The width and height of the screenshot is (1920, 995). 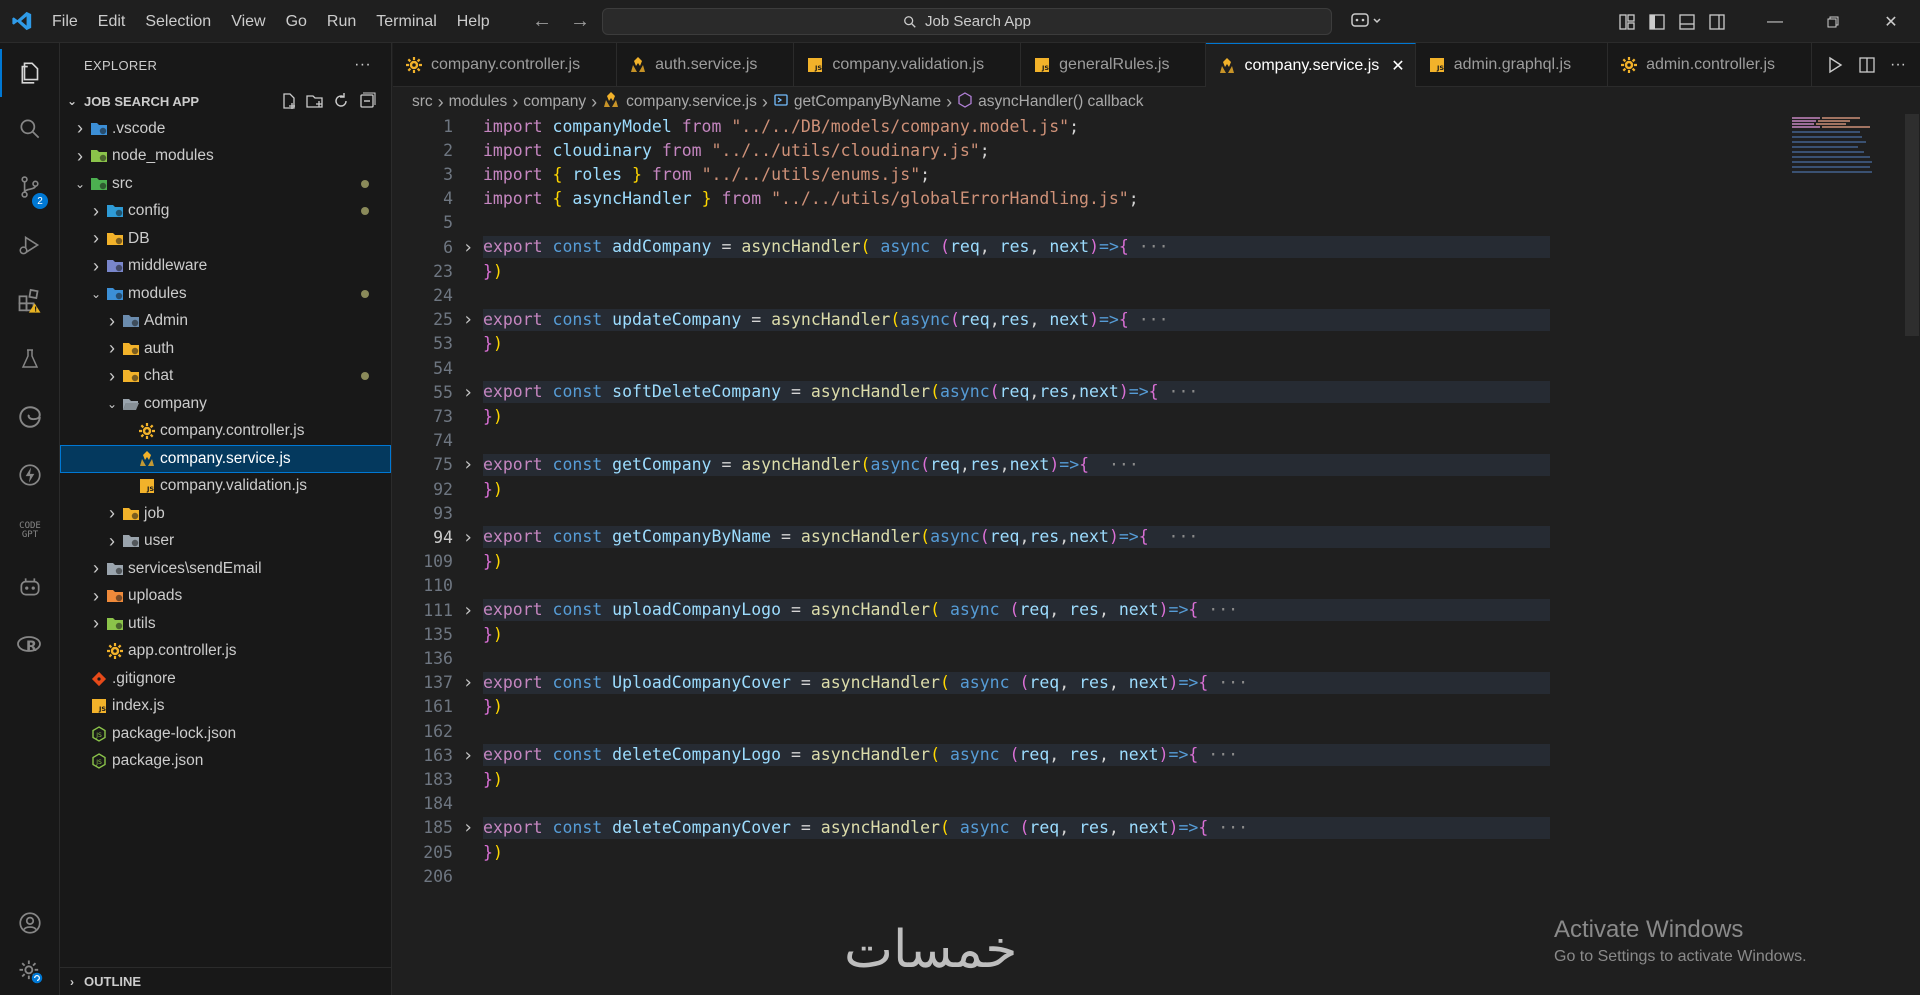 What do you see at coordinates (1867, 65) in the screenshot?
I see `split-editor-icon` at bounding box center [1867, 65].